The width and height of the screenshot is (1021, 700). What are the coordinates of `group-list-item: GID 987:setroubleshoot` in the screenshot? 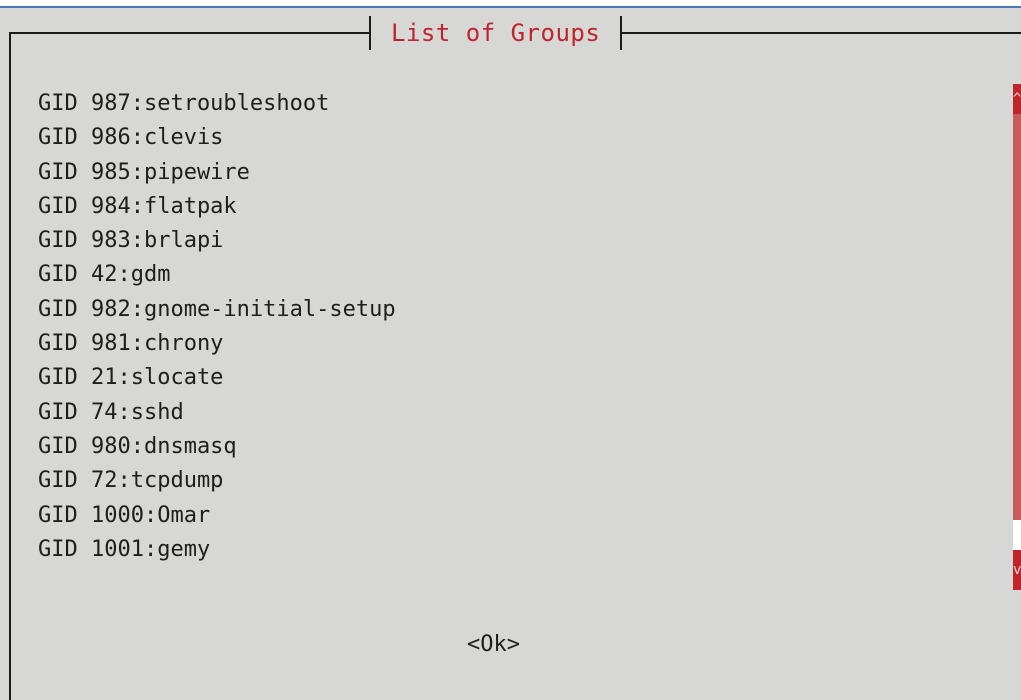 It's located at (184, 103).